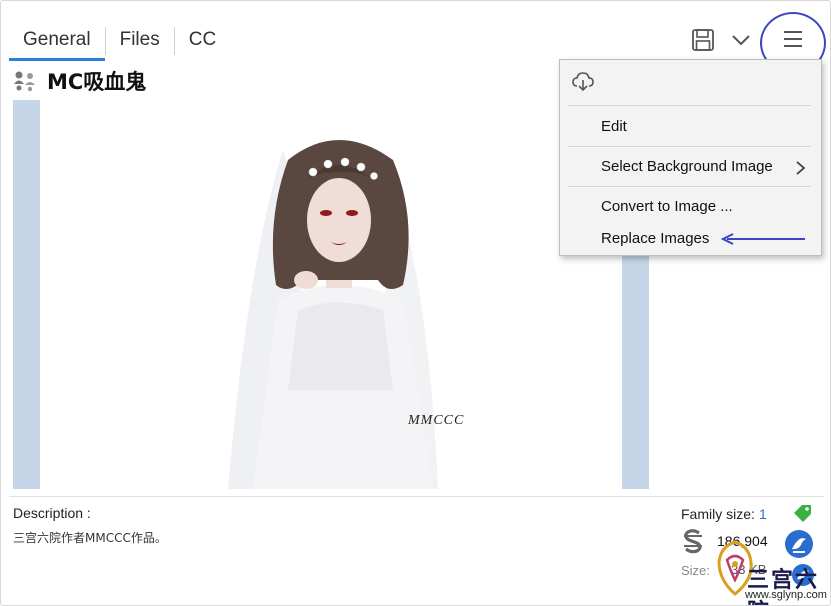 The image size is (831, 606). Describe the element at coordinates (802, 513) in the screenshot. I see `tag-icon` at that location.